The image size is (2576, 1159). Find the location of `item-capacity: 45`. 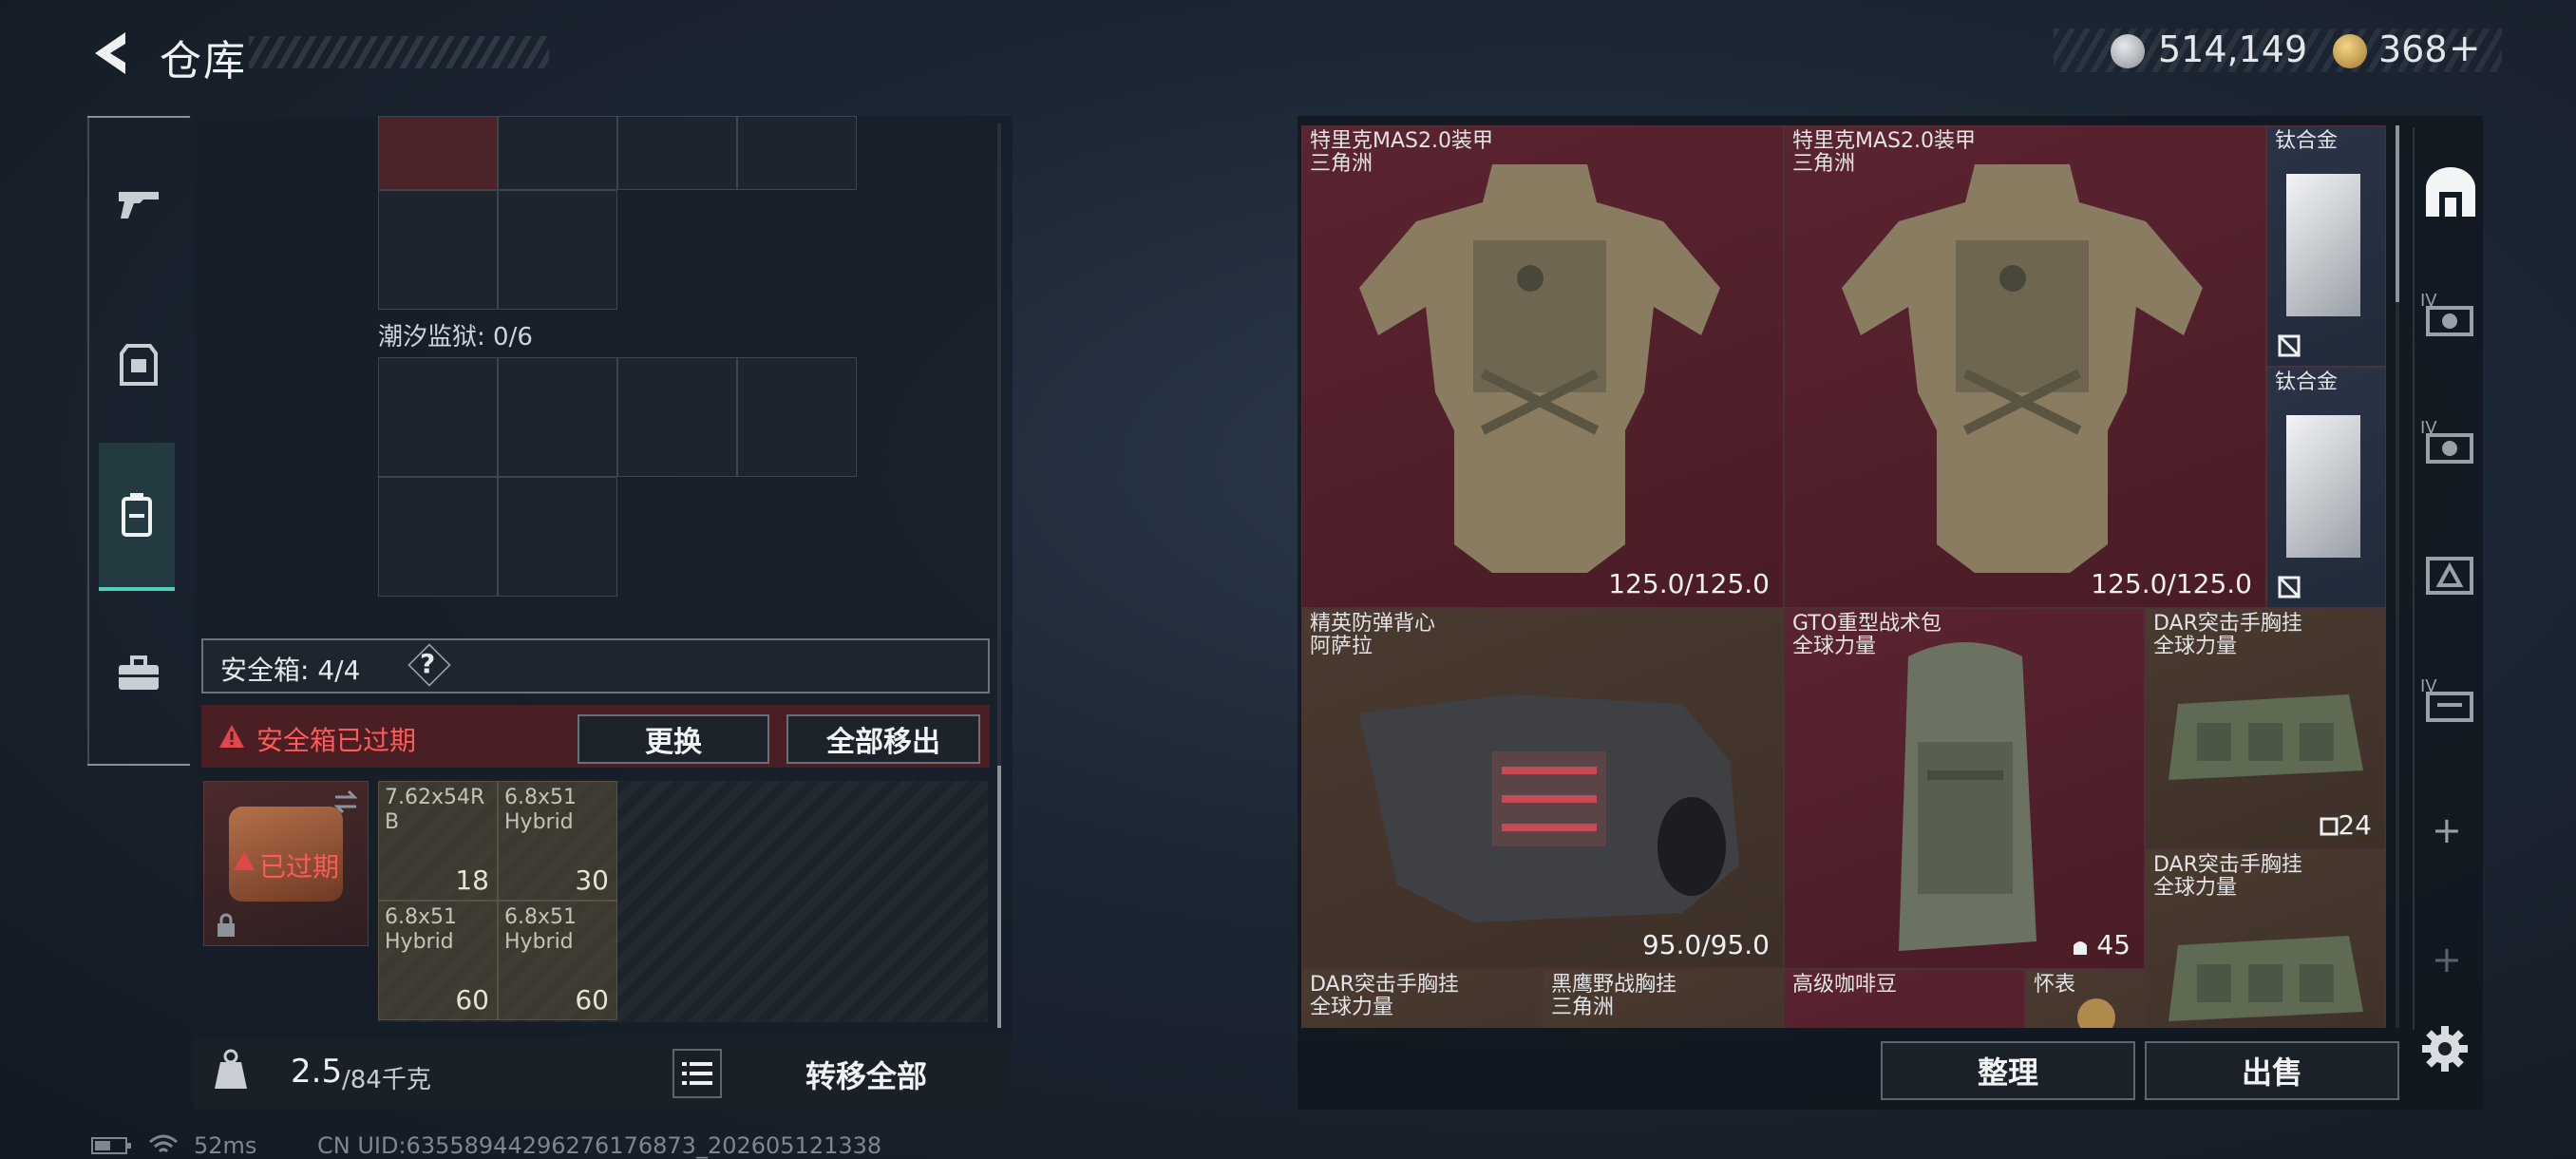

item-capacity: 45 is located at coordinates (2113, 944).